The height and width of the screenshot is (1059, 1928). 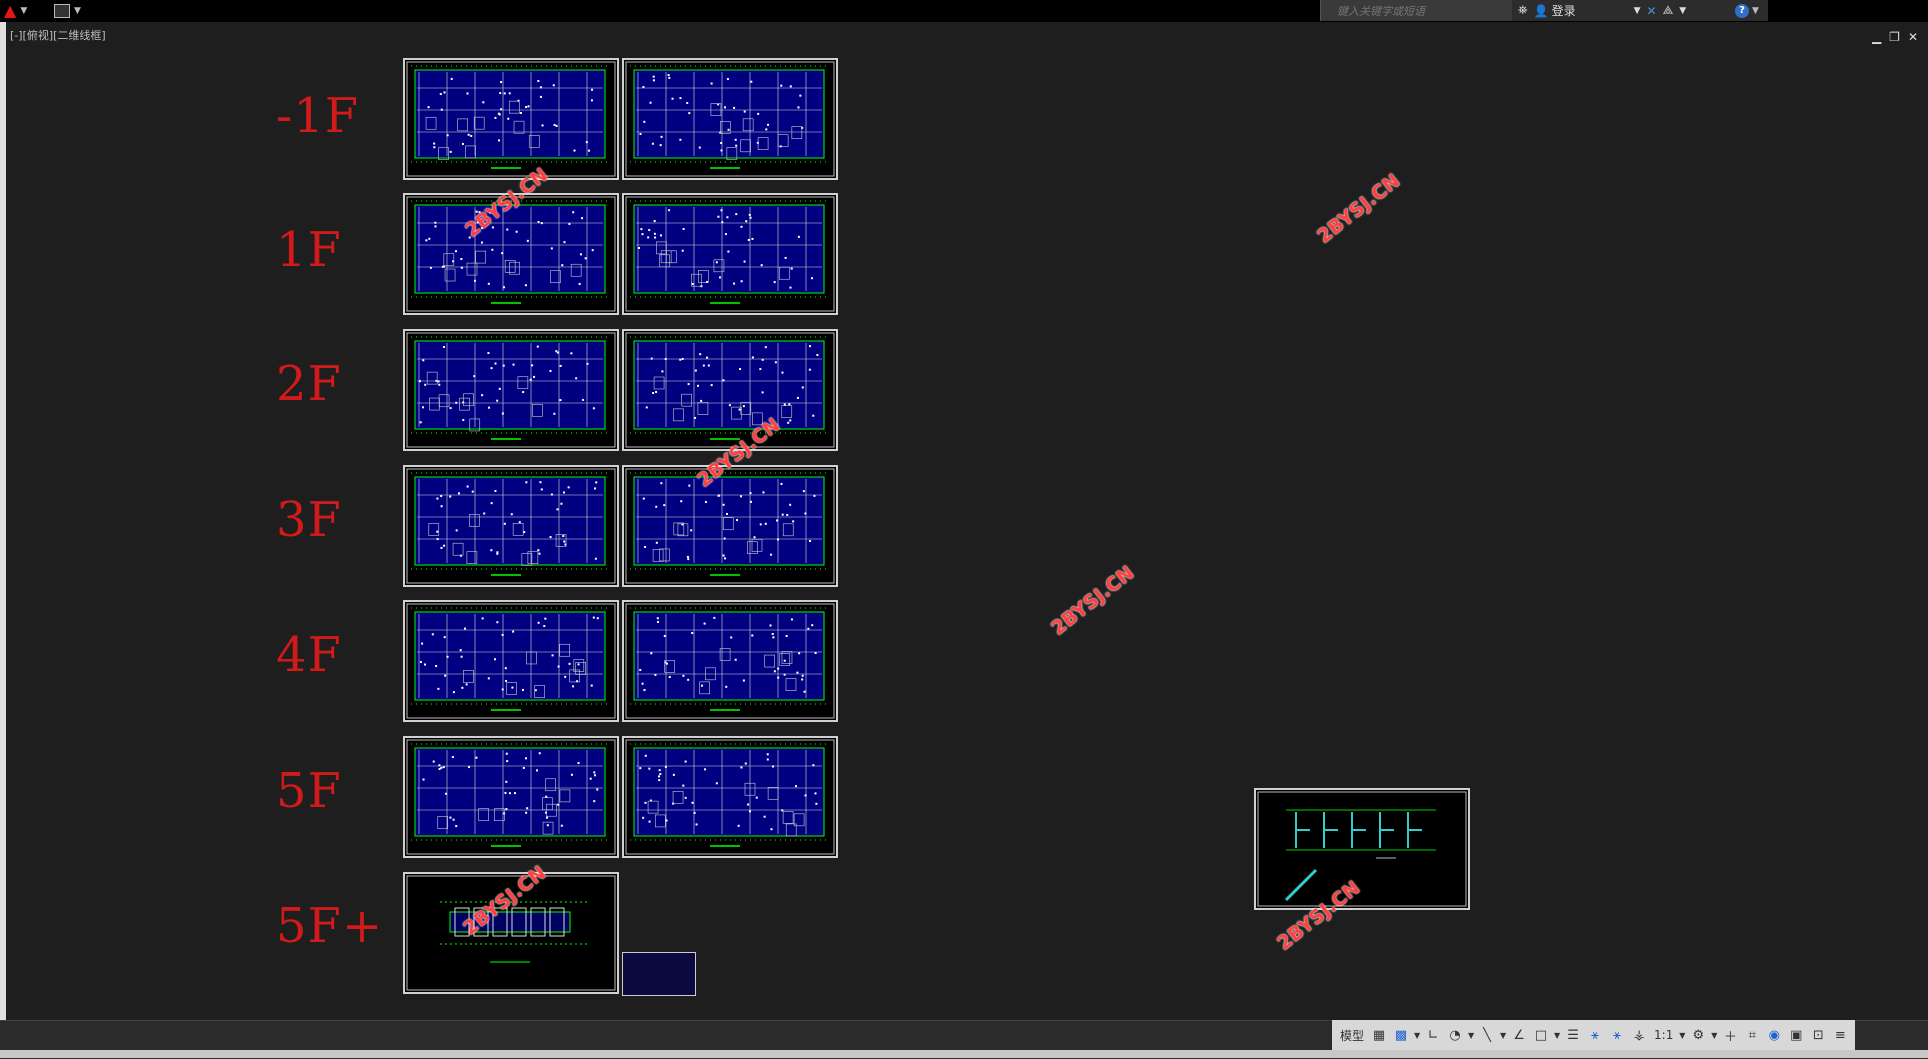 I want to click on user-icon: 👤, so click(x=1541, y=10).